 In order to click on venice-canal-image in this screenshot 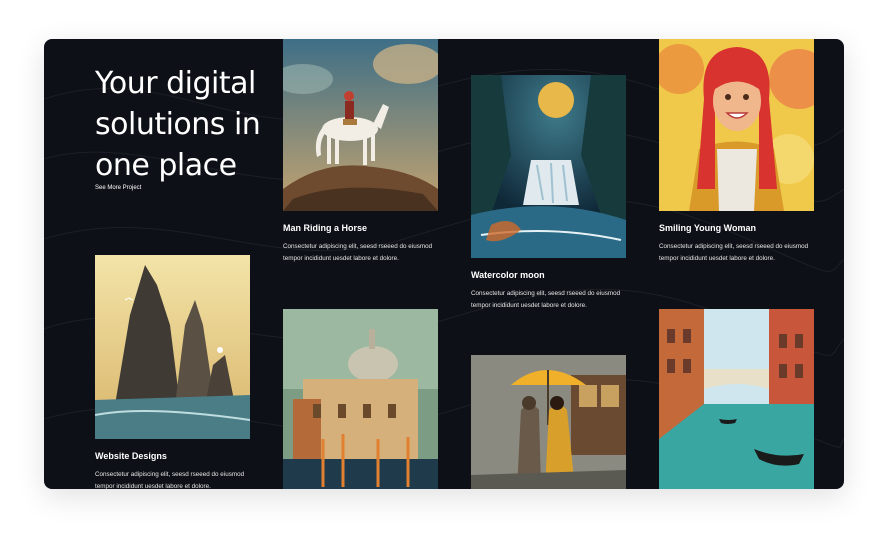, I will do `click(736, 399)`.